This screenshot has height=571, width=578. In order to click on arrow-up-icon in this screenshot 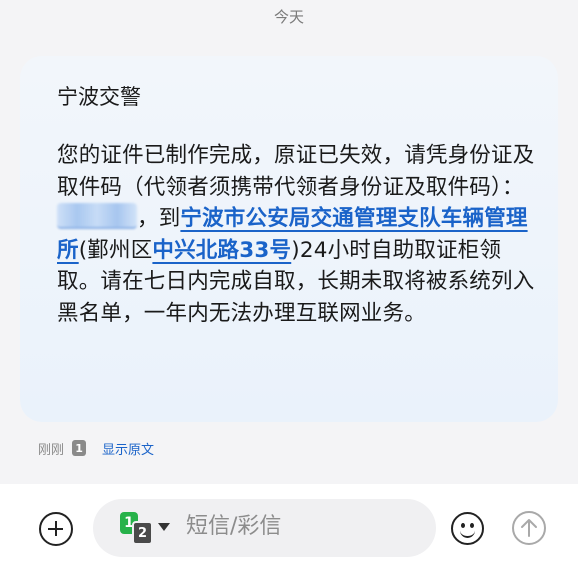, I will do `click(529, 528)`.